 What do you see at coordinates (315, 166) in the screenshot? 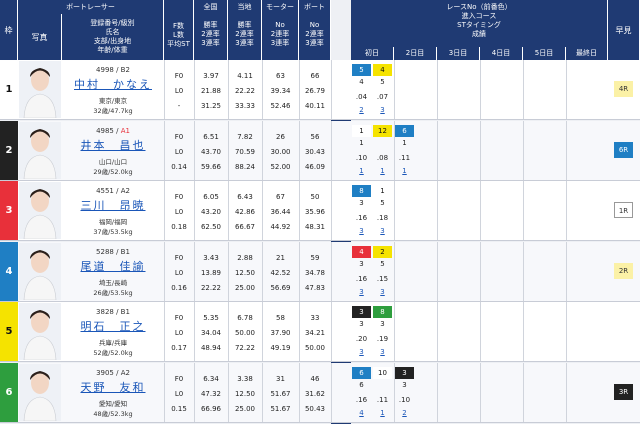
I see `stat-value: 46.09` at bounding box center [315, 166].